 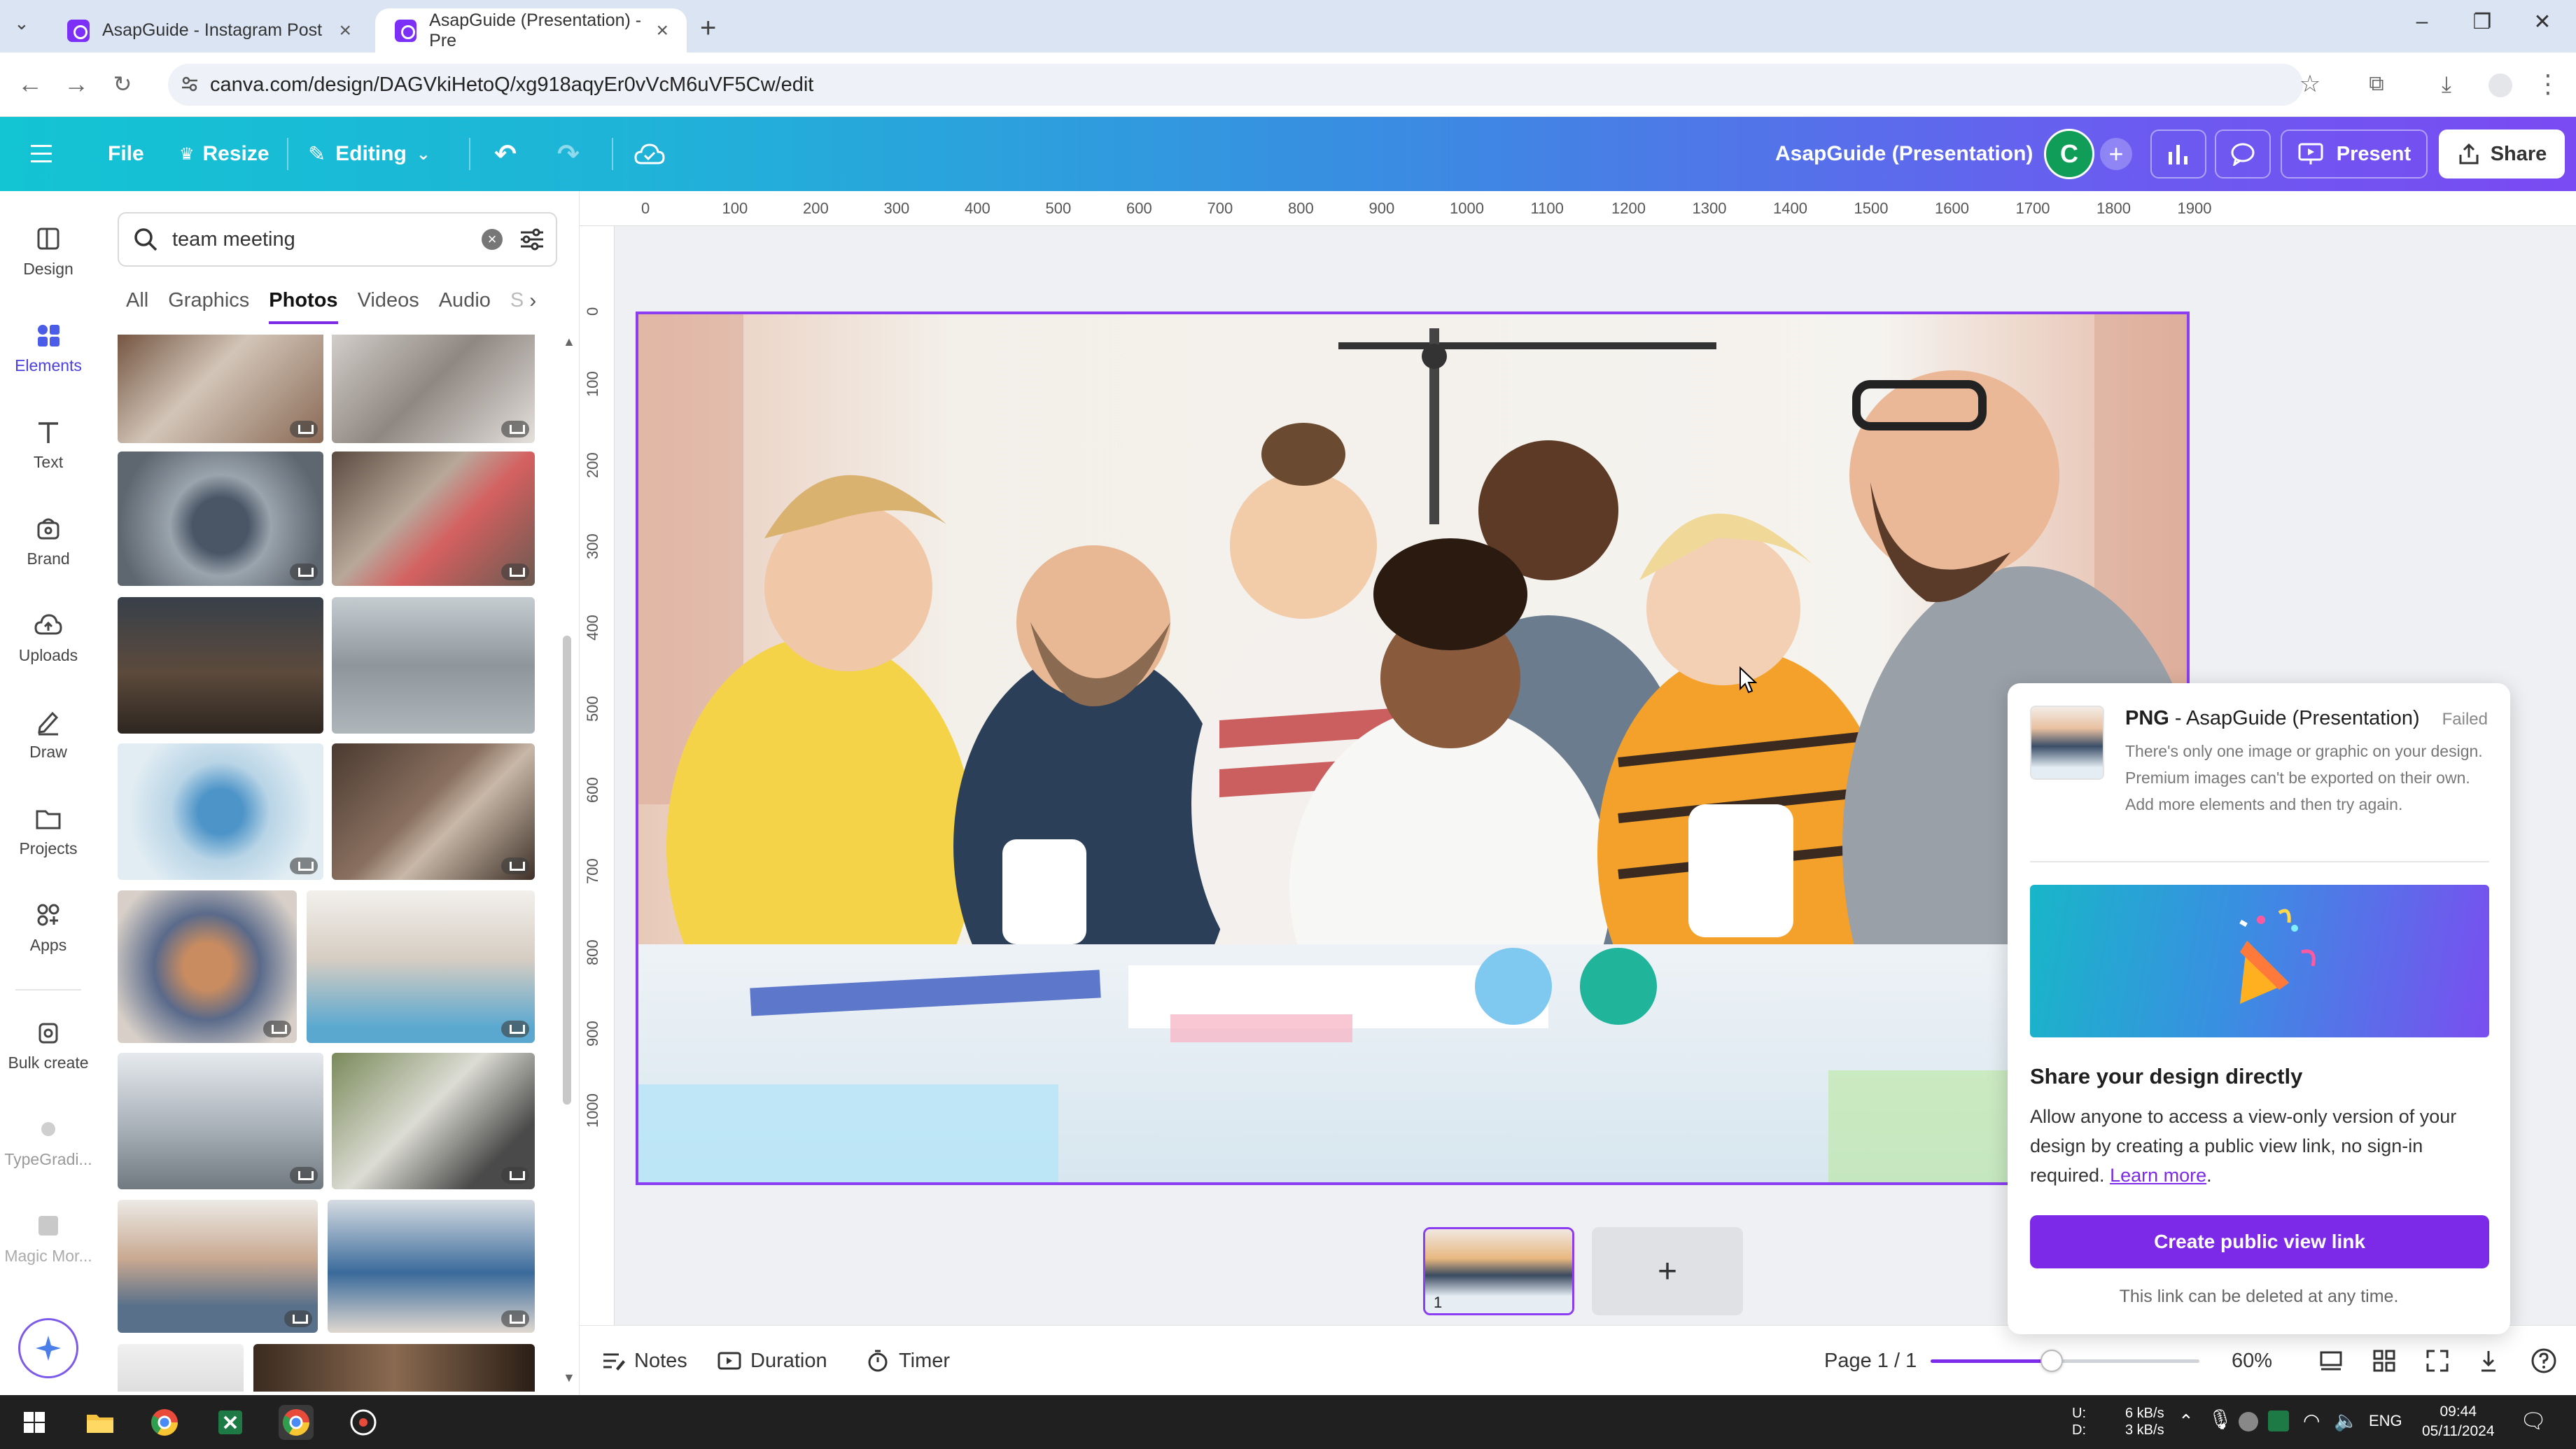 I want to click on chevron-right-icon: ›, so click(x=532, y=306).